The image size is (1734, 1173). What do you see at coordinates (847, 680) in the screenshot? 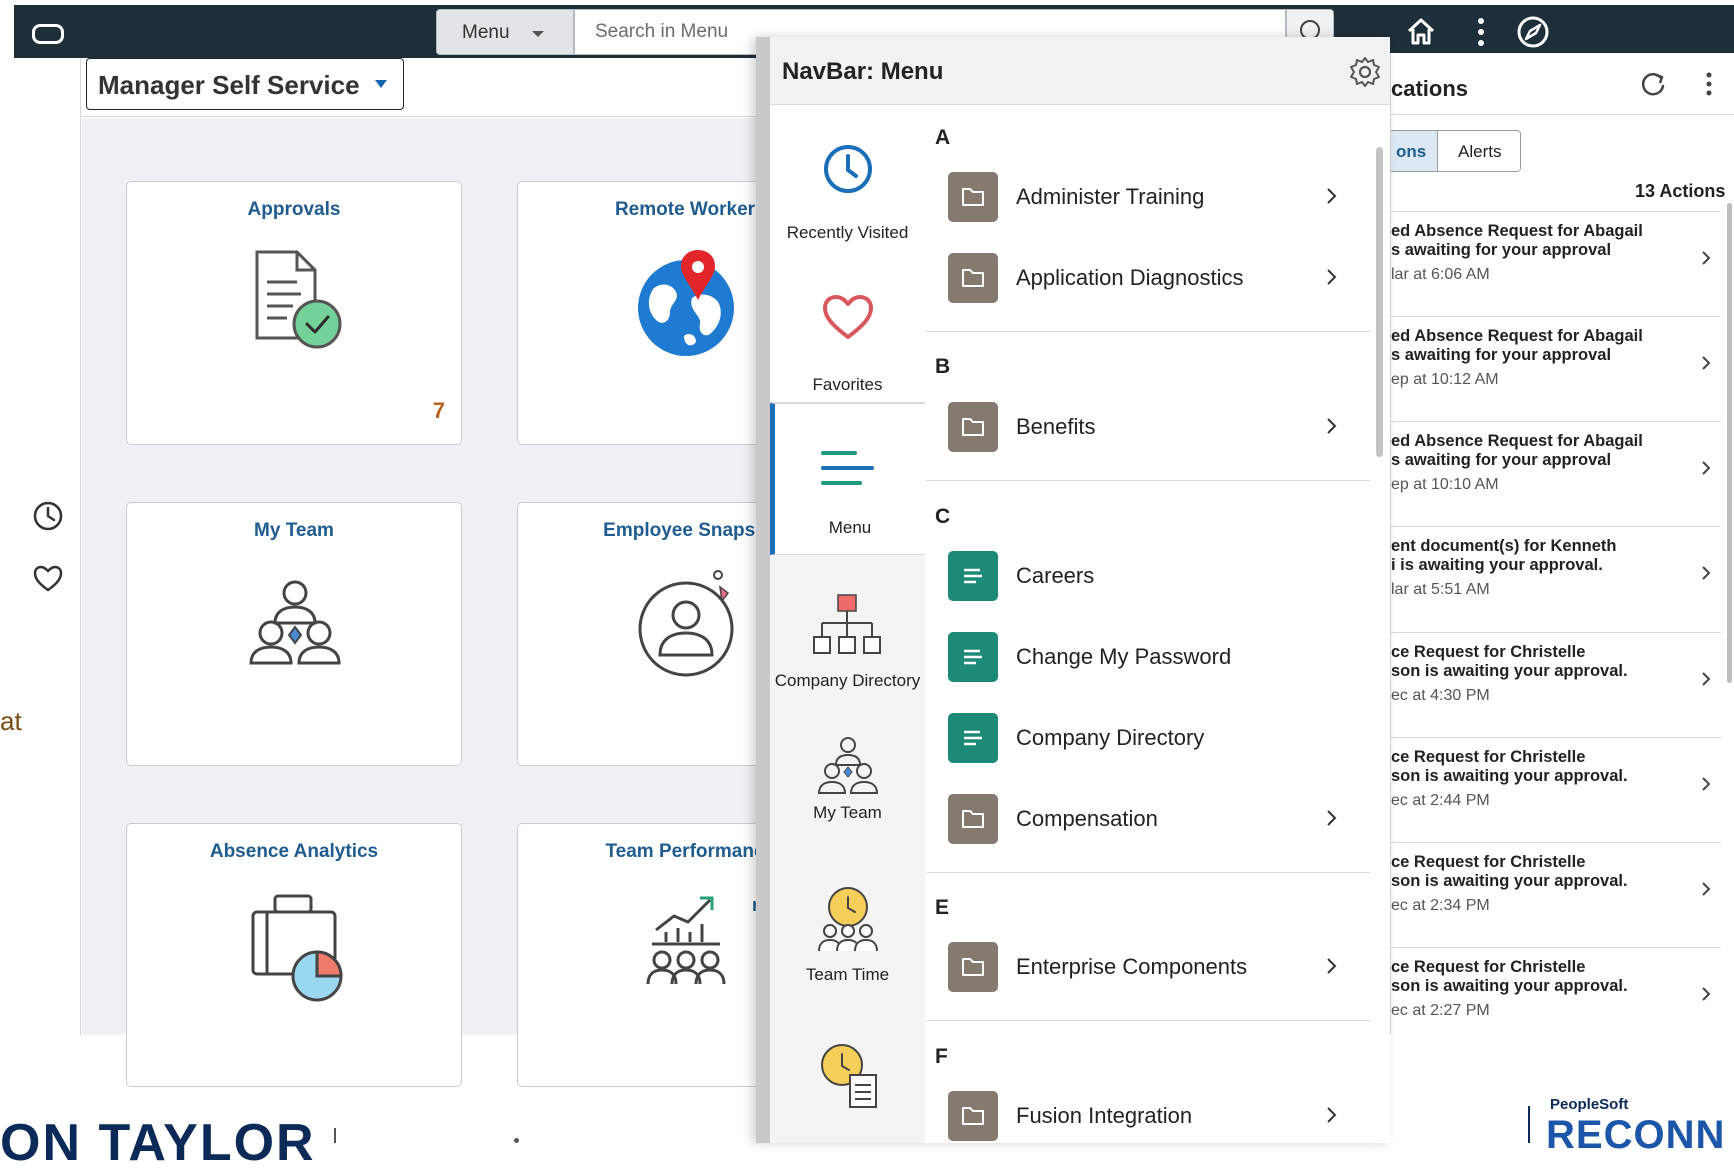
I see `tab-label: Company Directory` at bounding box center [847, 680].